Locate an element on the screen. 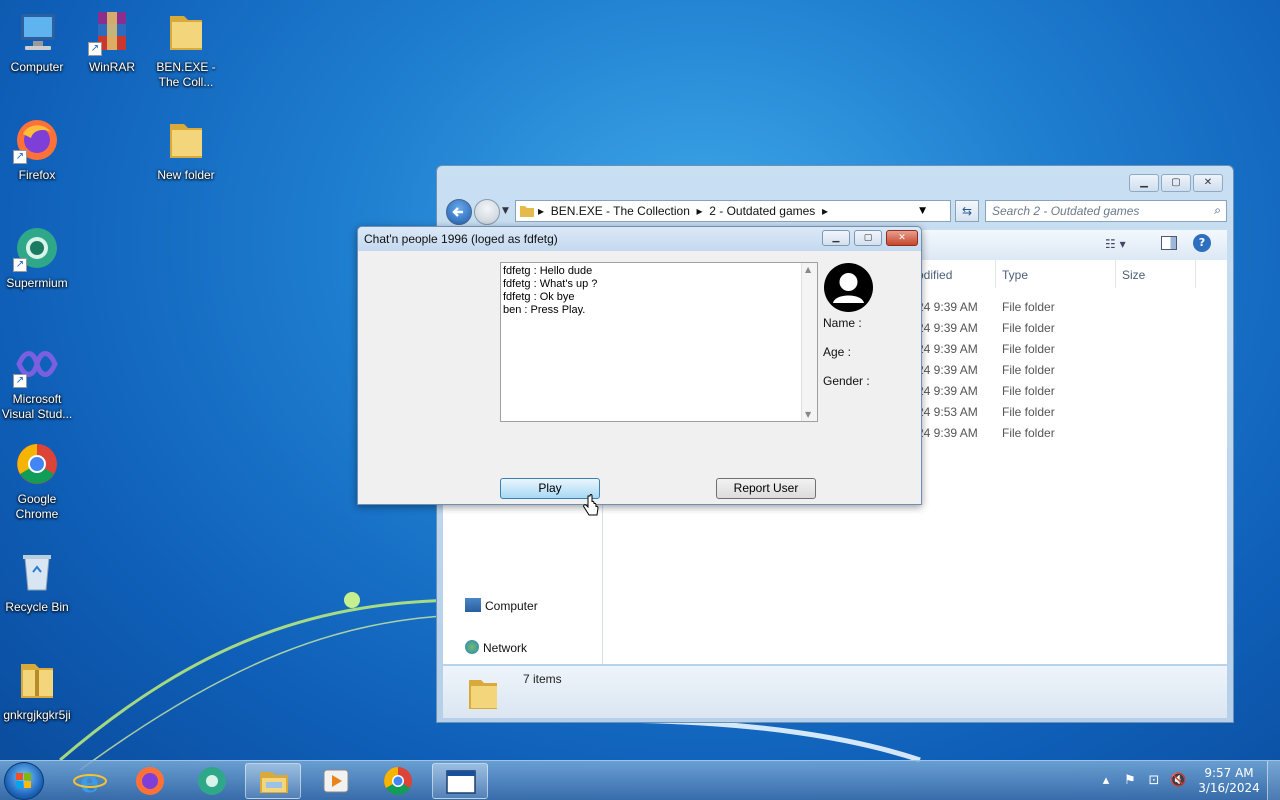 The height and width of the screenshot is (800, 1280). taskbar-chat-app is located at coordinates (460, 781).